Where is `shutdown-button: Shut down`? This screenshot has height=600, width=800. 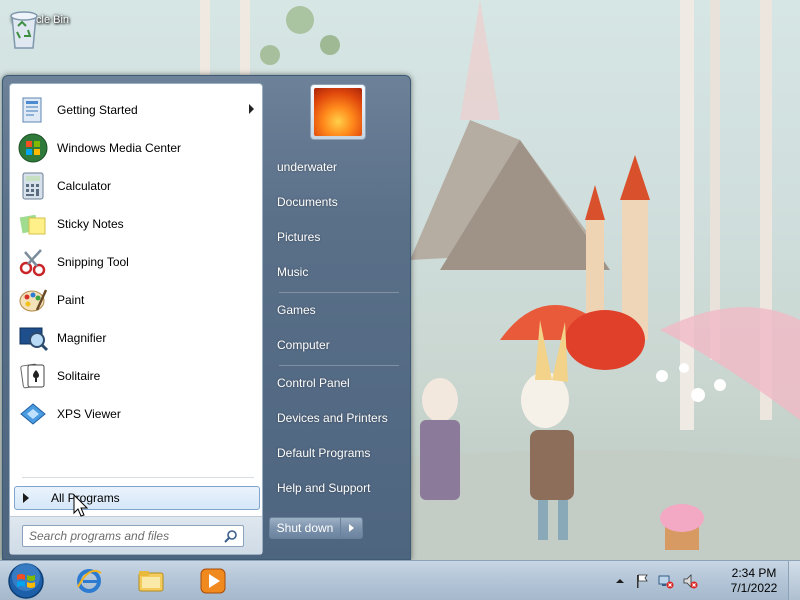
shutdown-button: Shut down is located at coordinates (305, 528).